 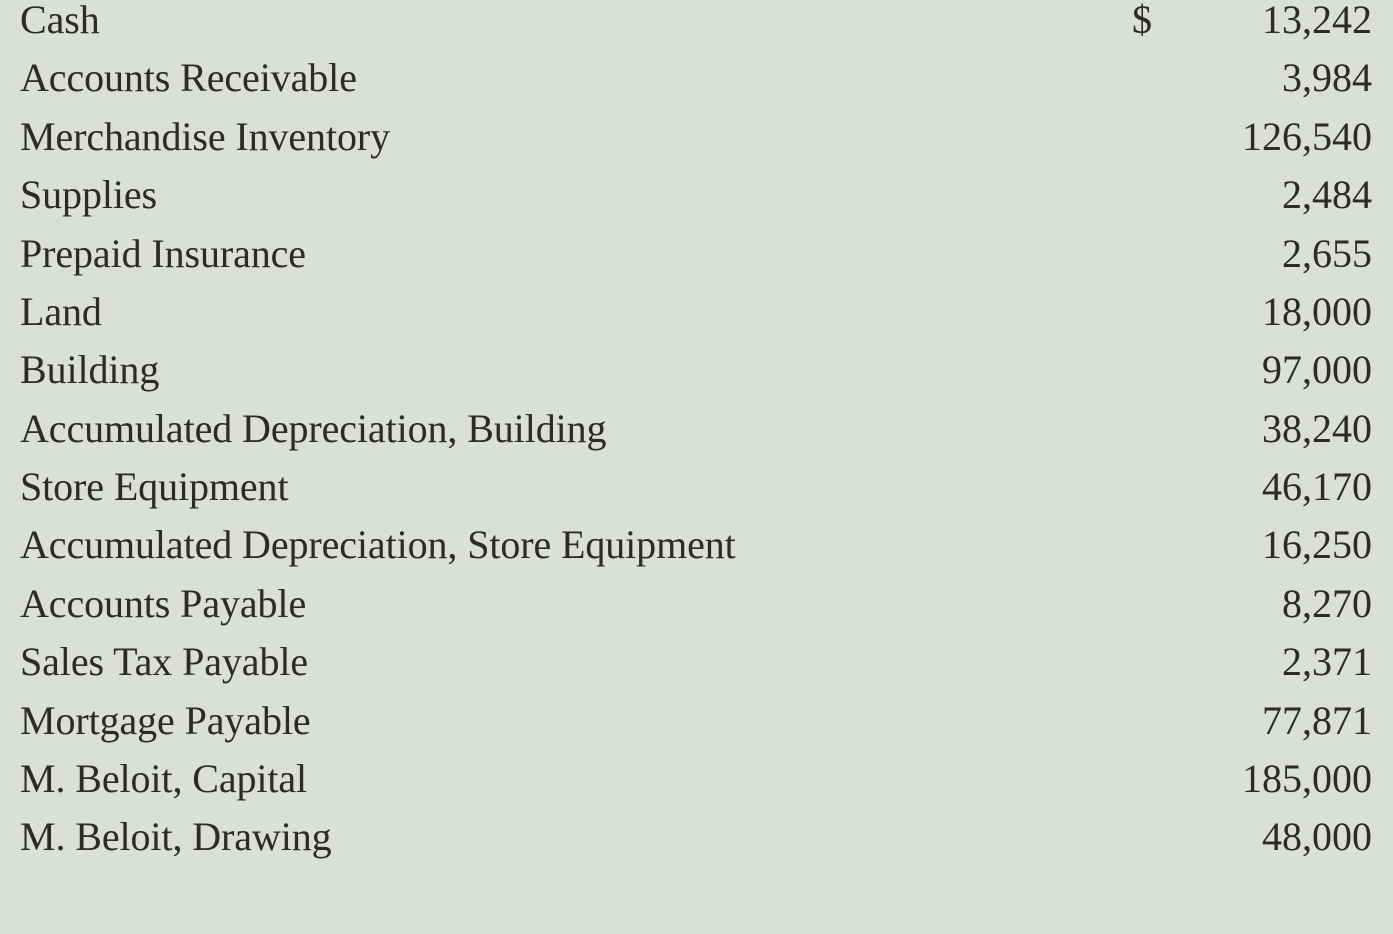 I want to click on account-amount-group: 2,655, so click(x=1252, y=253).